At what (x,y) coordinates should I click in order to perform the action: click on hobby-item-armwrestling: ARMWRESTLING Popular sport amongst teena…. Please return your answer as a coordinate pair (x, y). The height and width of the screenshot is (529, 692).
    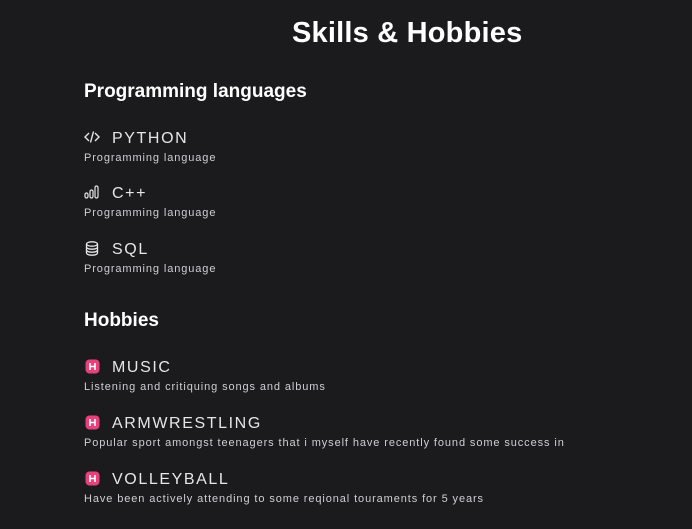
    Looking at the image, I should click on (384, 431).